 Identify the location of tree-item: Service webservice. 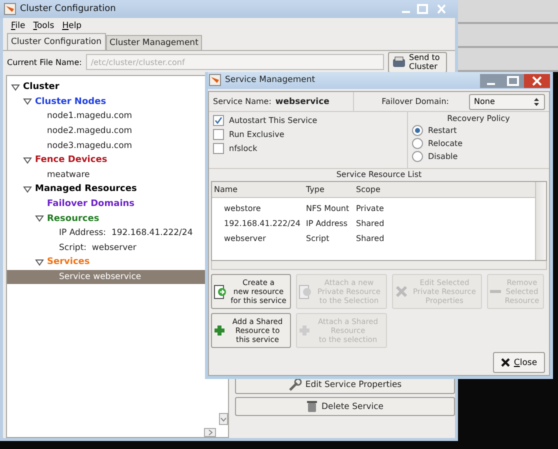
(106, 277).